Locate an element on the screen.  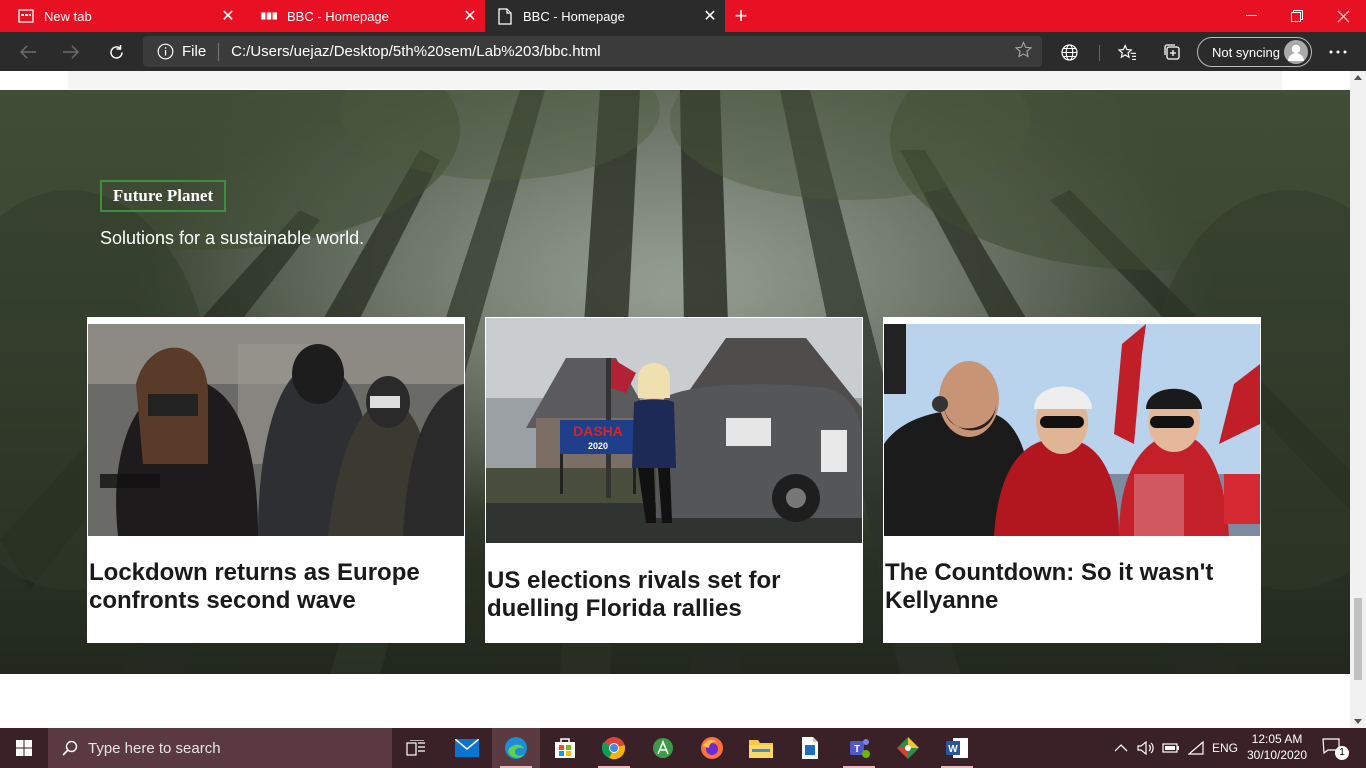
favorite-star-icon is located at coordinates (1023, 51).